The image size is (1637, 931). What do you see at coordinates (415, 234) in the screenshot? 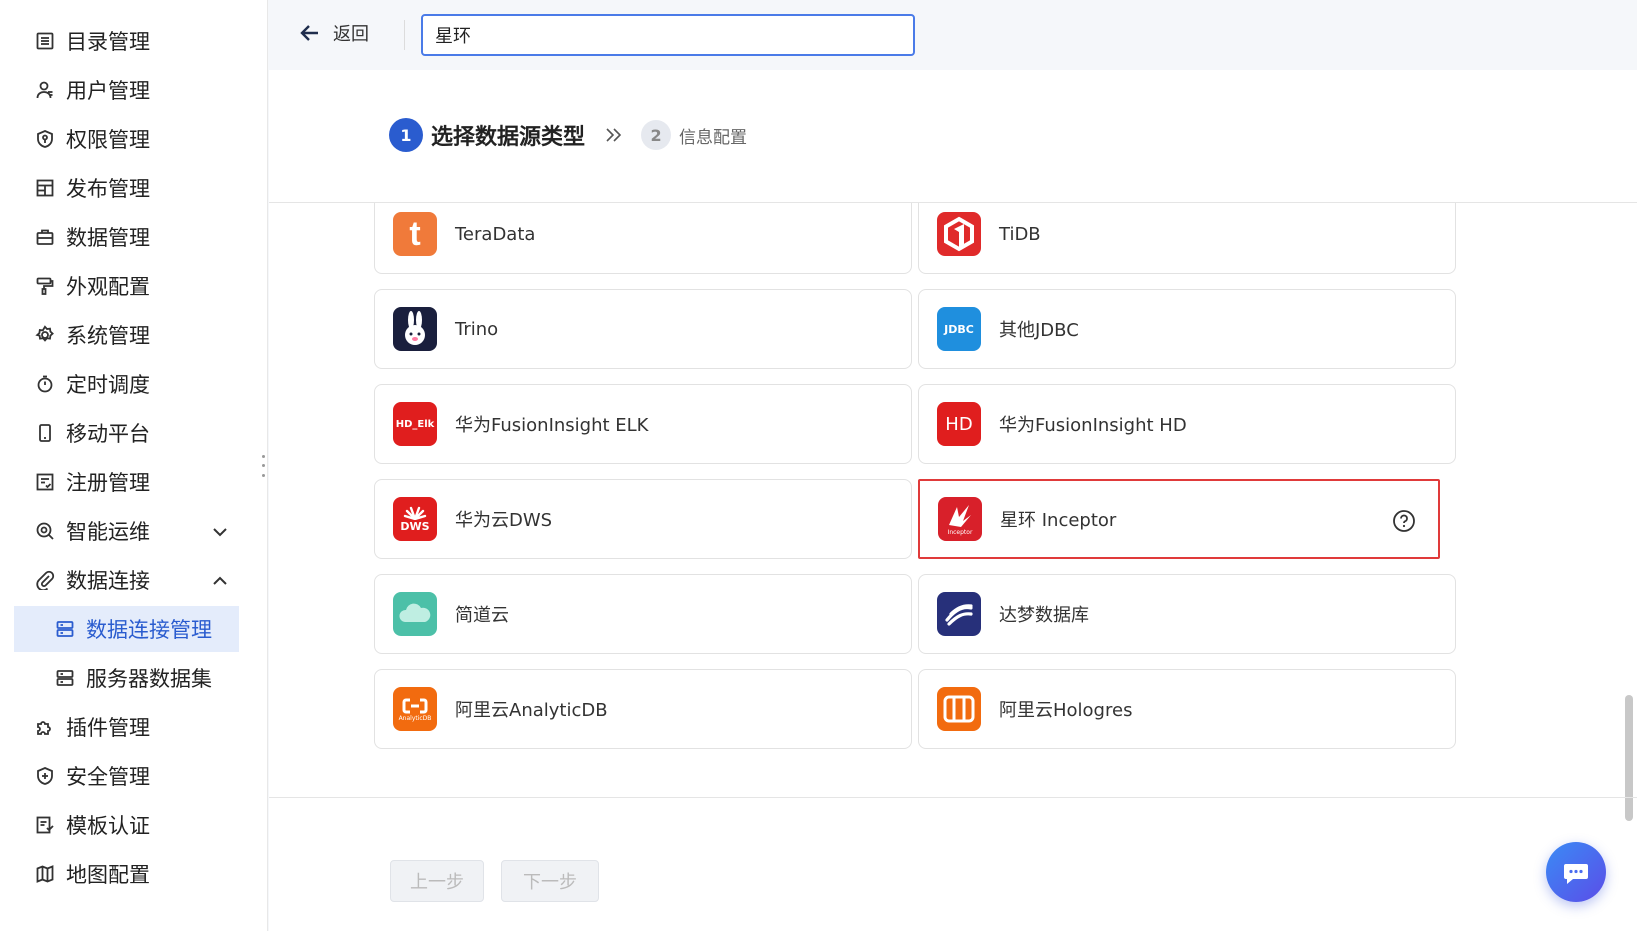
I see `teradata-logo-icon: t` at bounding box center [415, 234].